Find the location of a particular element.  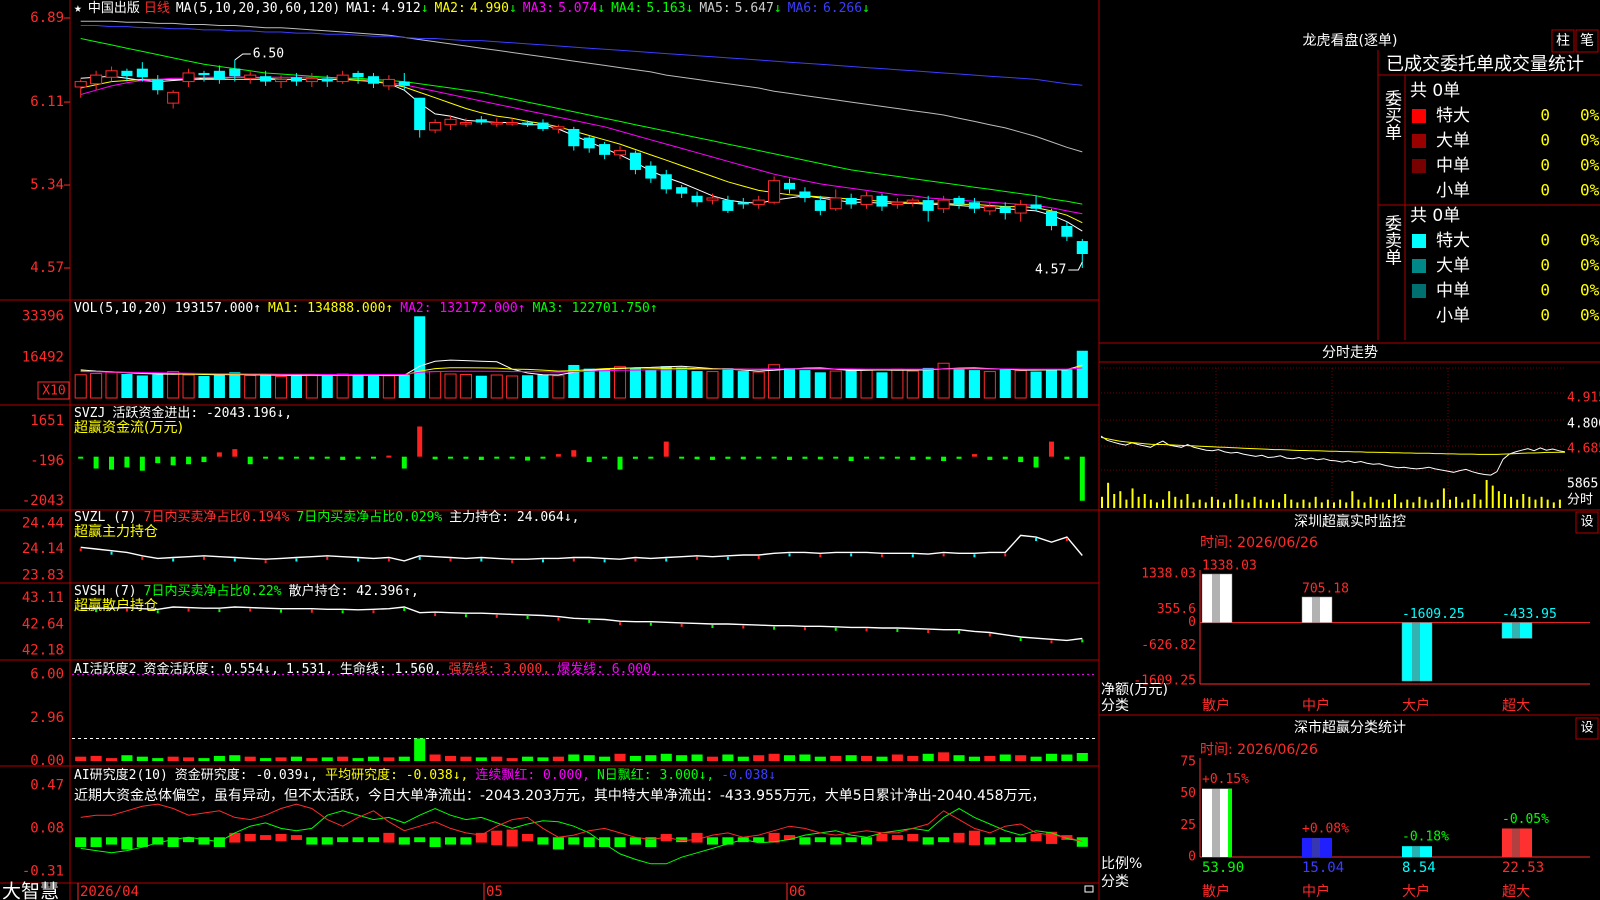

svzl-subtitle: 超赢主力持仓 is located at coordinates (116, 531).